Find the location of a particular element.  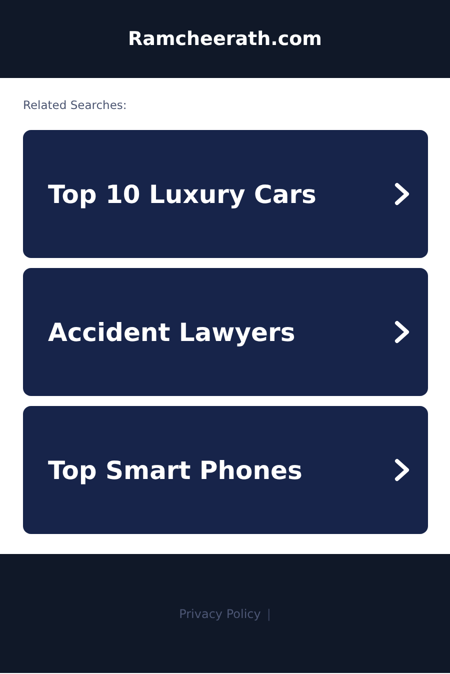

site-title: Ramcheerath.com is located at coordinates (225, 39).